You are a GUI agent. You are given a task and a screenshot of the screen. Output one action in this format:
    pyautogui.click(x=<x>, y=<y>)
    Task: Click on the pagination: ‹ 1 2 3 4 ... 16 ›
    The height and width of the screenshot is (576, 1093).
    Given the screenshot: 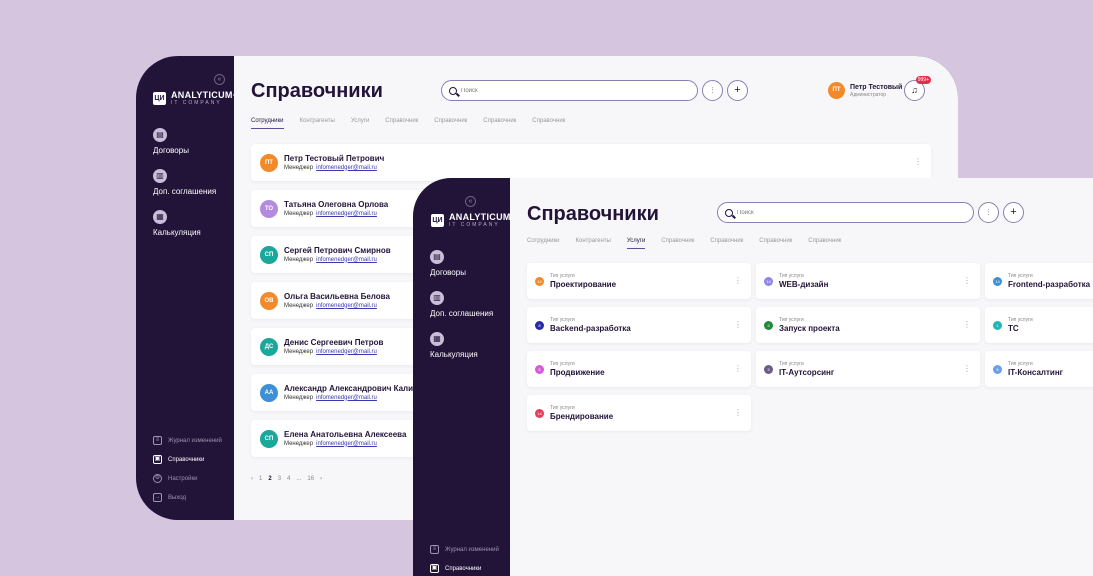 What is the action you would take?
    pyautogui.click(x=286, y=479)
    